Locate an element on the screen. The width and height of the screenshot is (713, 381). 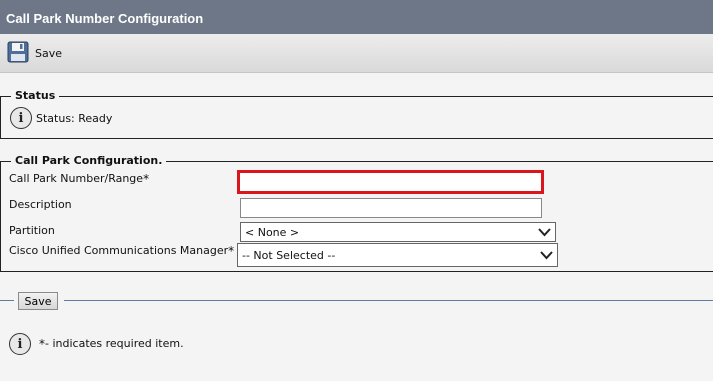
page-title: Call Park Number Configuration is located at coordinates (356, 17).